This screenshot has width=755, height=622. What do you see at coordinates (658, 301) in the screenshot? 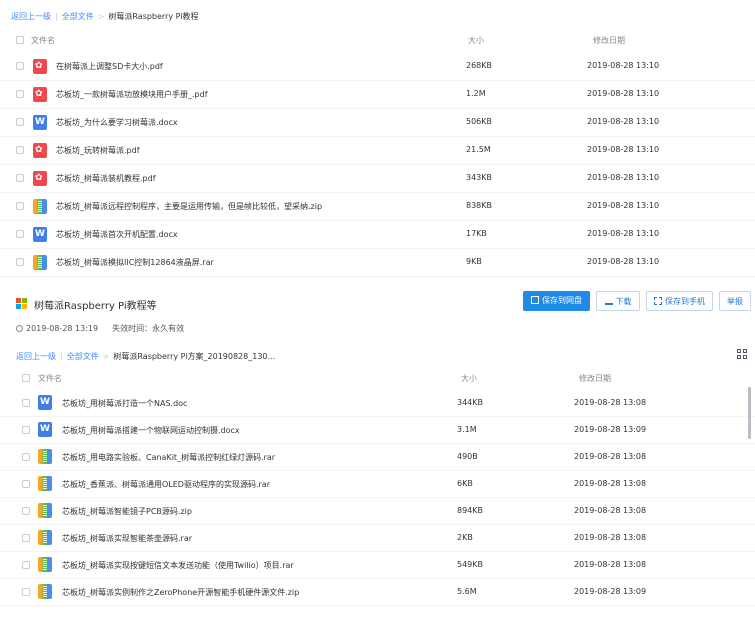
I see `qr-code-icon` at bounding box center [658, 301].